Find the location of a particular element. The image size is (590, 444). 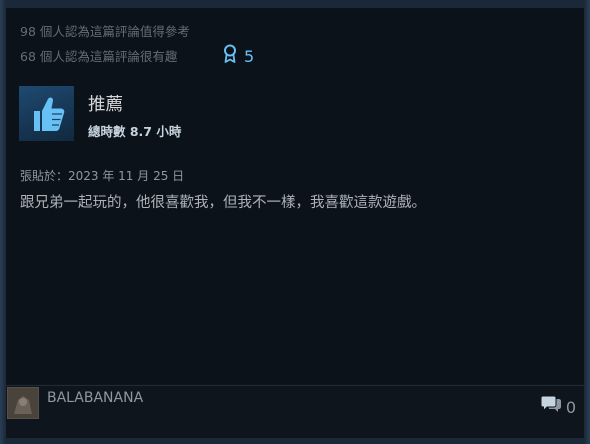

playtime-hours: 總時數 8.7 小時 is located at coordinates (135, 131).